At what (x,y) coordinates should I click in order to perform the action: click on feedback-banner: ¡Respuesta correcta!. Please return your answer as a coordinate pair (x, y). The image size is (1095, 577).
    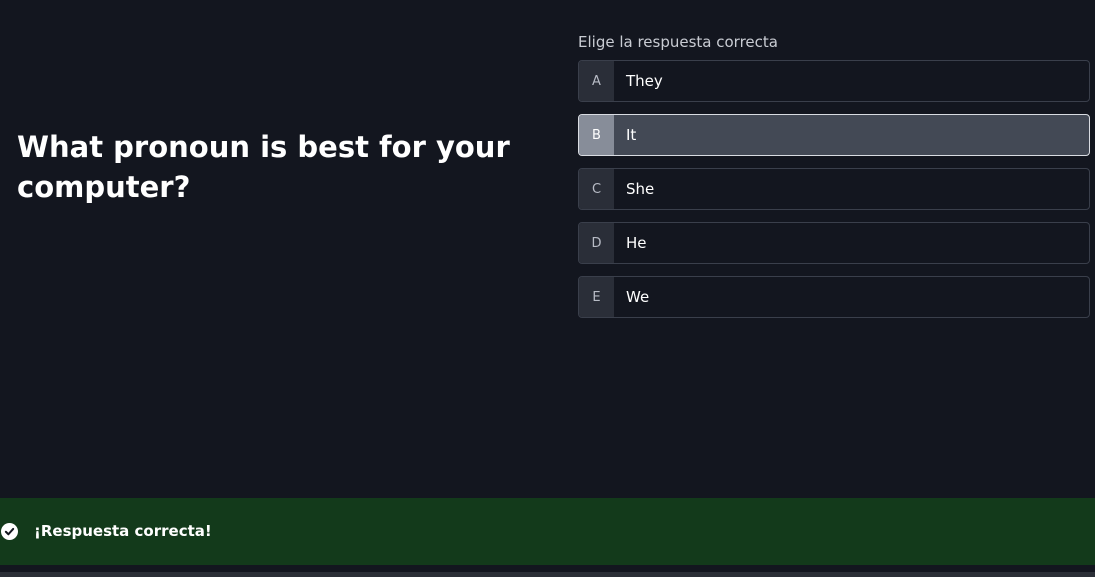
    Looking at the image, I should click on (547, 531).